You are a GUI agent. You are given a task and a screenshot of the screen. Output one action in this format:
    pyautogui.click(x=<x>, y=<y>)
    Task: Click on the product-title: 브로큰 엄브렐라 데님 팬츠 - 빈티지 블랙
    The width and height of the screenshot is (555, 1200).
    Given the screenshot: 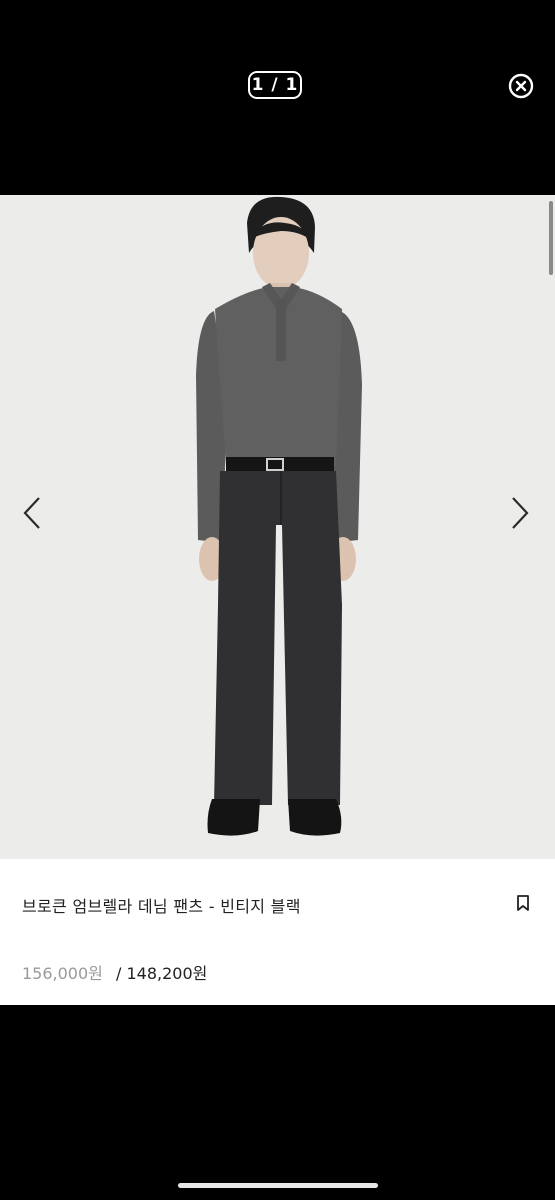 What is the action you would take?
    pyautogui.click(x=161, y=905)
    